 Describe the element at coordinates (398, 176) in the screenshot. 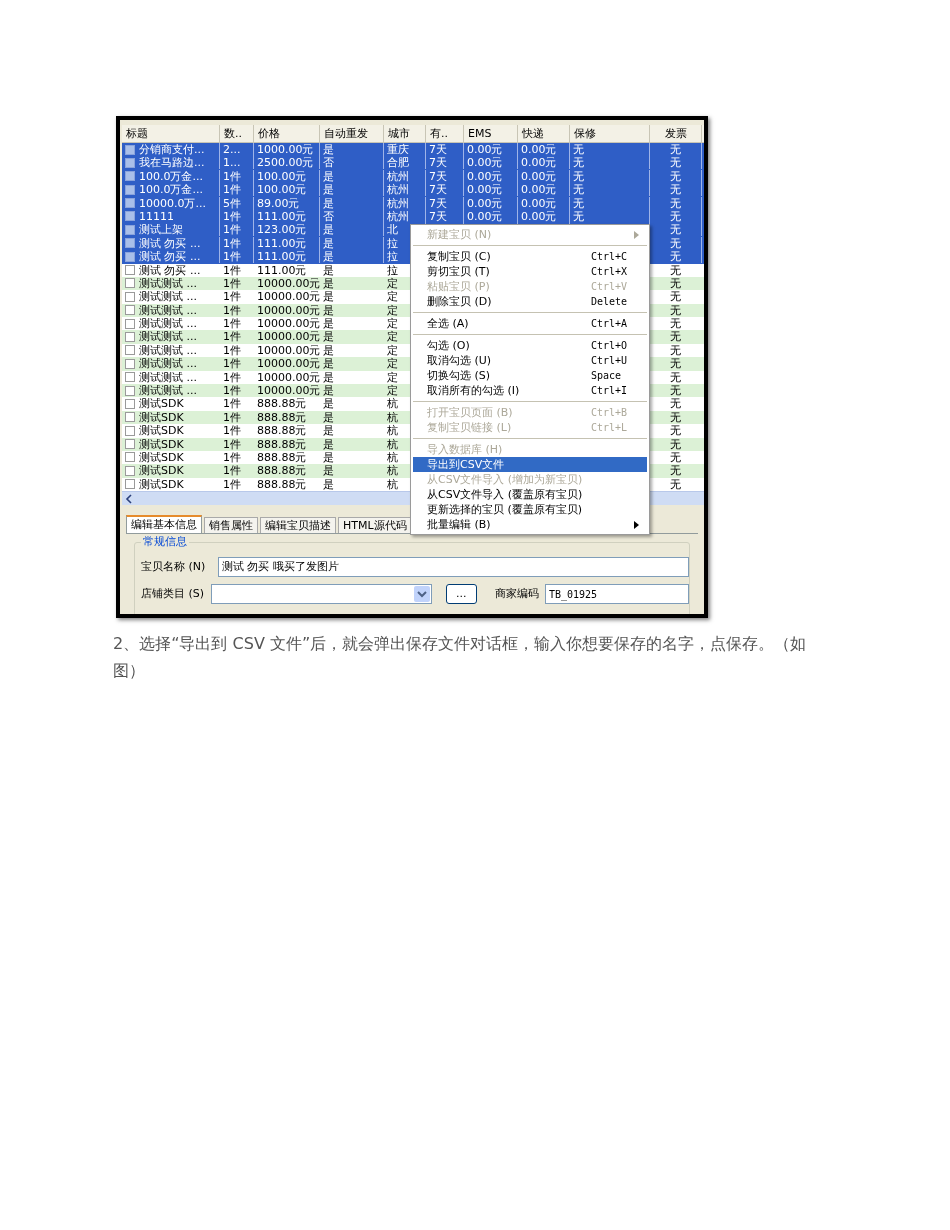

I see `table-cell: 杭州` at that location.